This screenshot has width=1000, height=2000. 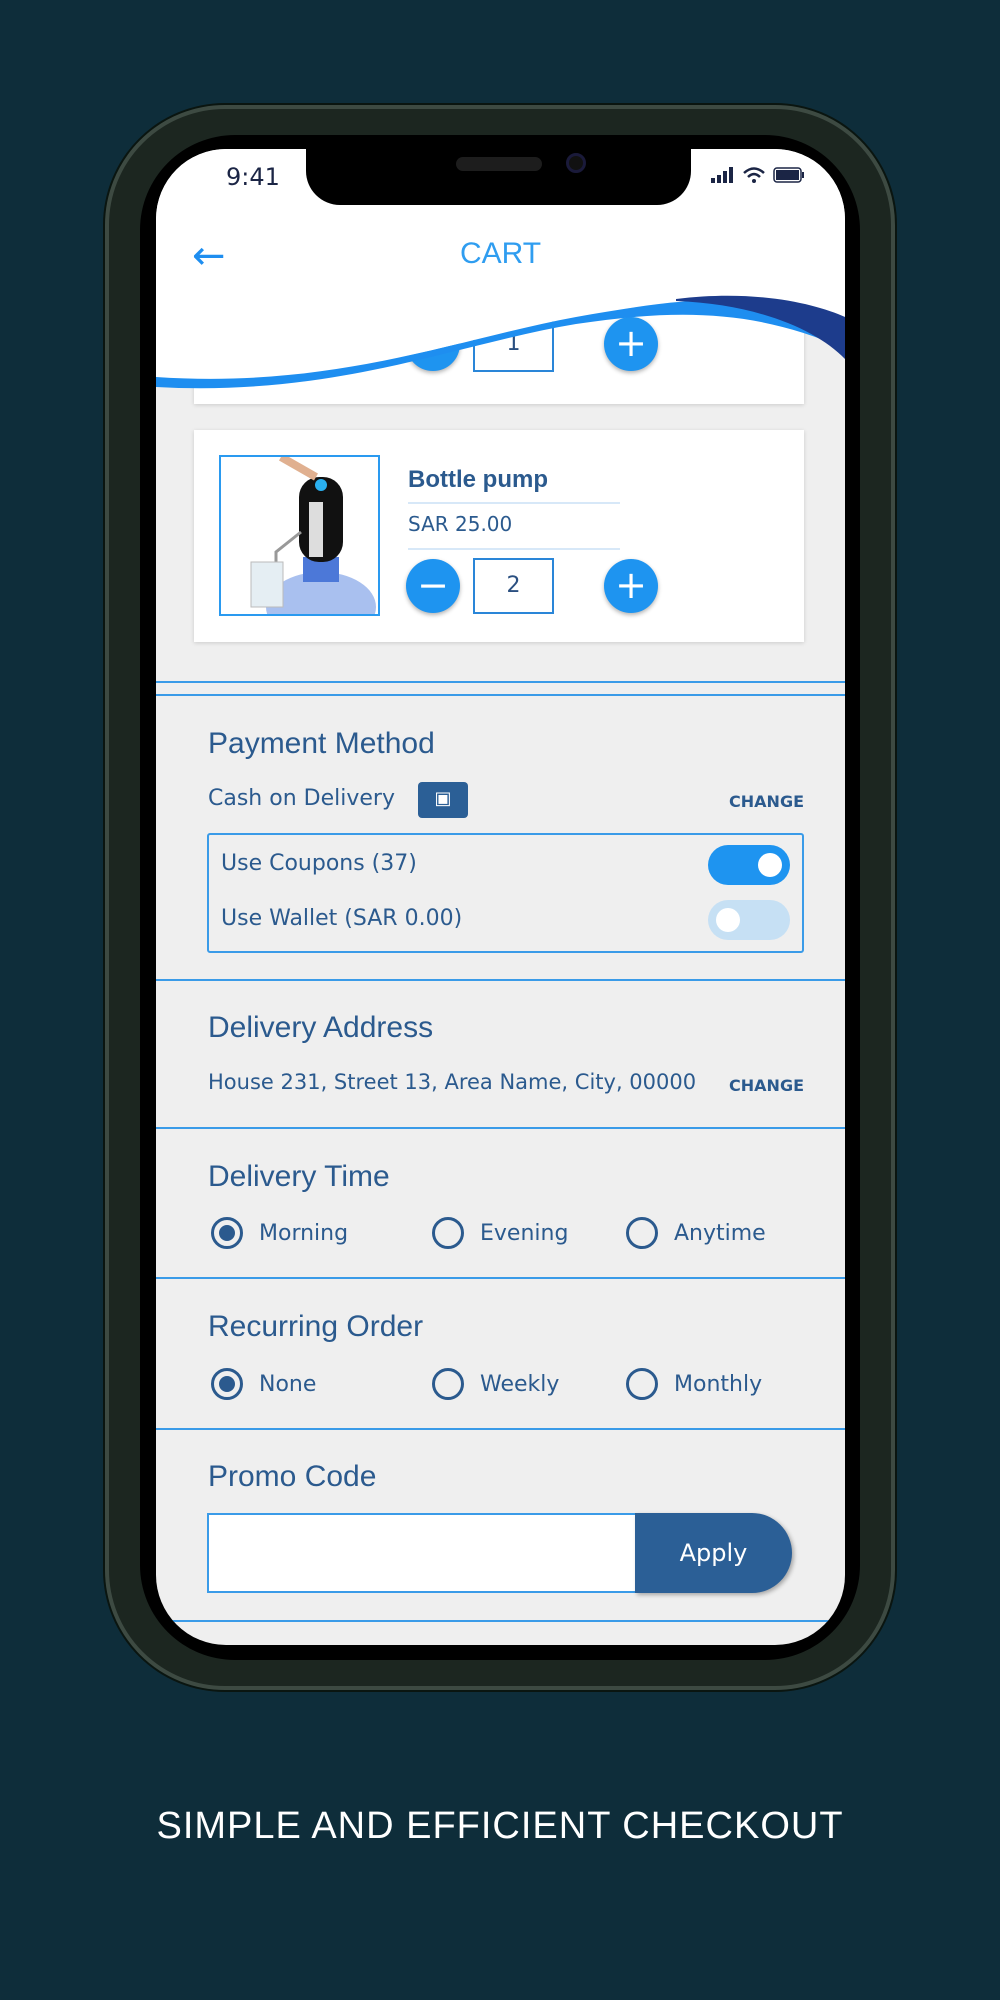 What do you see at coordinates (498, 177) in the screenshot?
I see `notch` at bounding box center [498, 177].